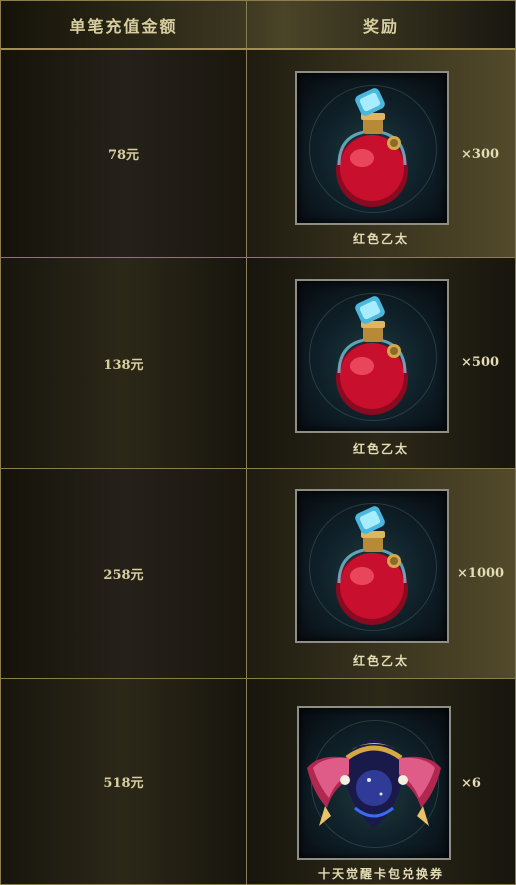 The width and height of the screenshot is (516, 885). What do you see at coordinates (258, 25) in the screenshot?
I see `table-header: 单笔充值金额 奖励` at bounding box center [258, 25].